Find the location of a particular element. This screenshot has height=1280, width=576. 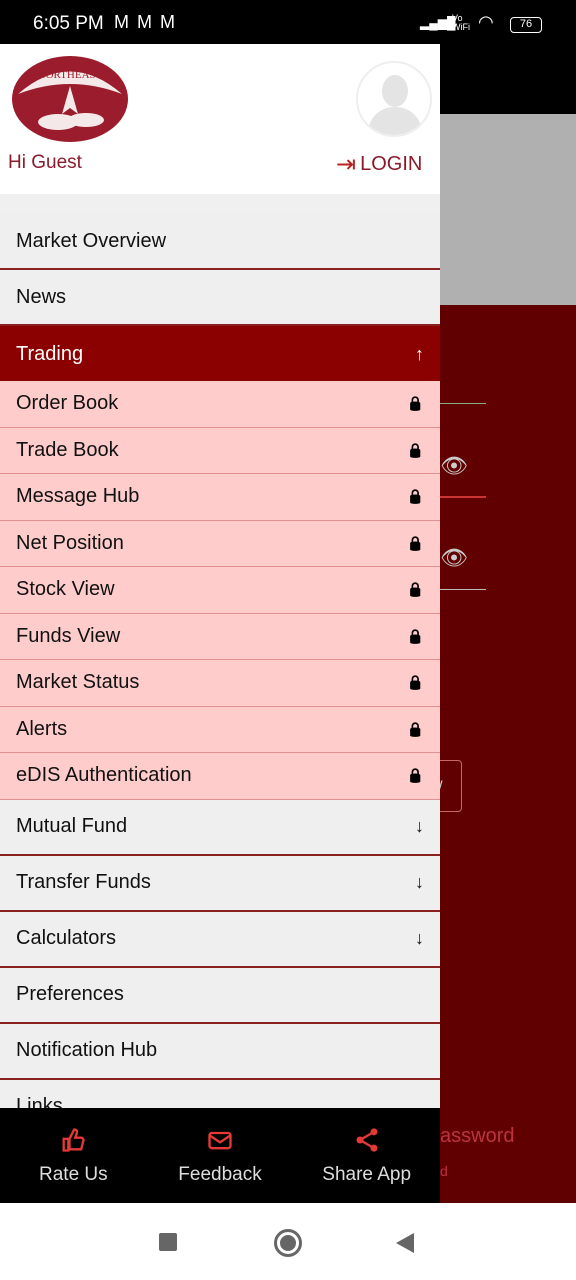

menu-item-label: Trading is located at coordinates (50, 353).